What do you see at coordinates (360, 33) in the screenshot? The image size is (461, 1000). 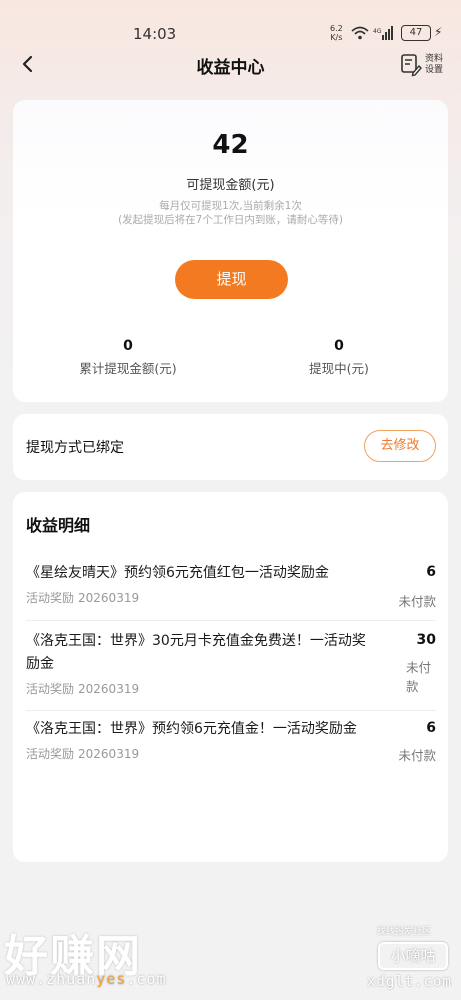 I see `wifi-icon` at bounding box center [360, 33].